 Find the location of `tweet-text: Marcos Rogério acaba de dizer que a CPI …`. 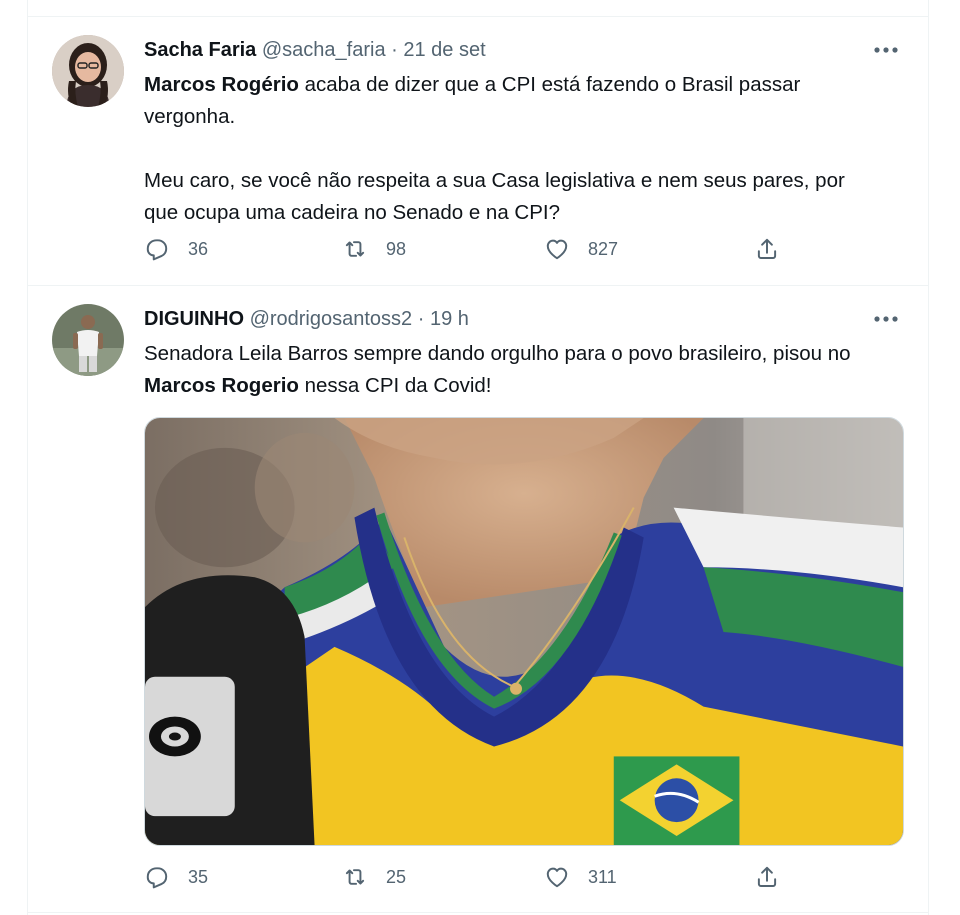

tweet-text: Marcos Rogério acaba de dizer que a CPI … is located at coordinates (514, 149).